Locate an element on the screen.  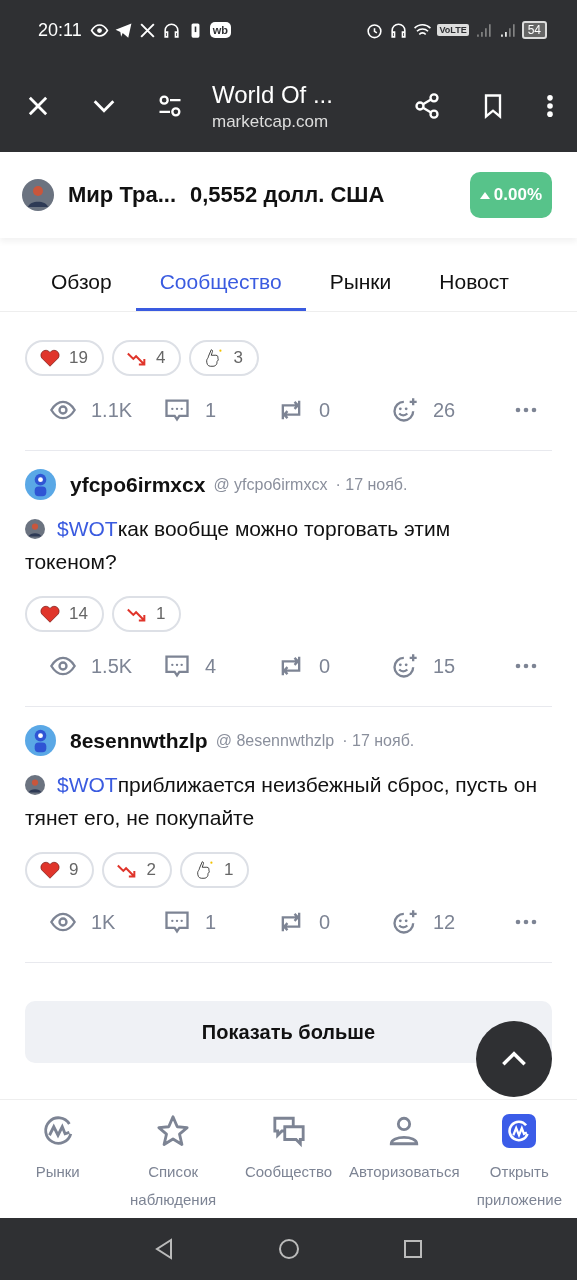
nav-item: Открыть приложение is located at coordinates (519, 1159).